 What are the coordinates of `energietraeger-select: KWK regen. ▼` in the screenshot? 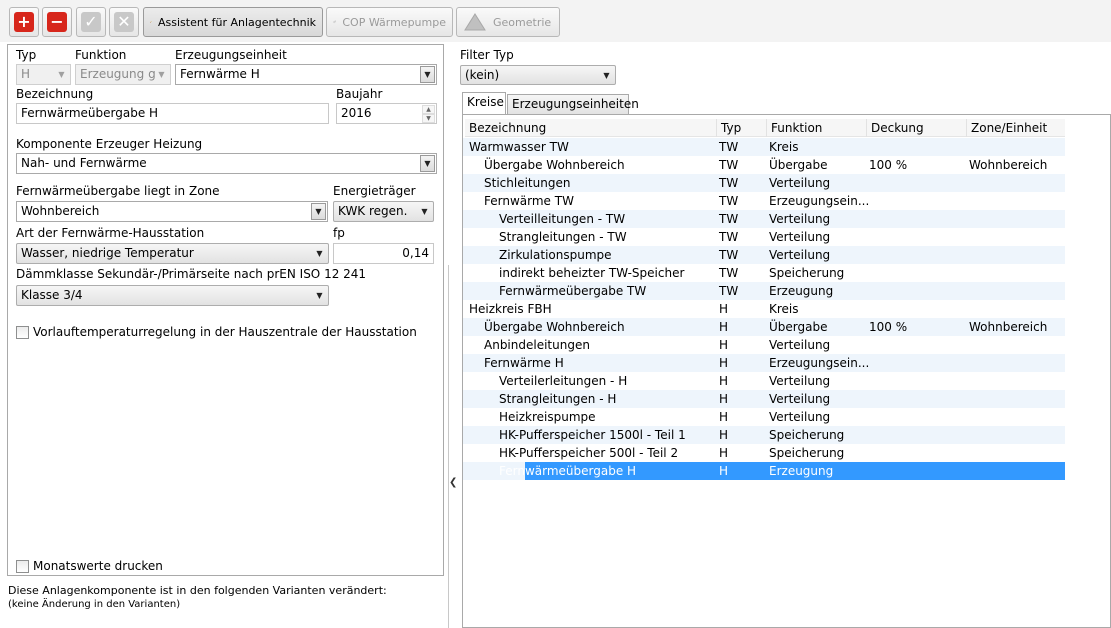 It's located at (383, 211).